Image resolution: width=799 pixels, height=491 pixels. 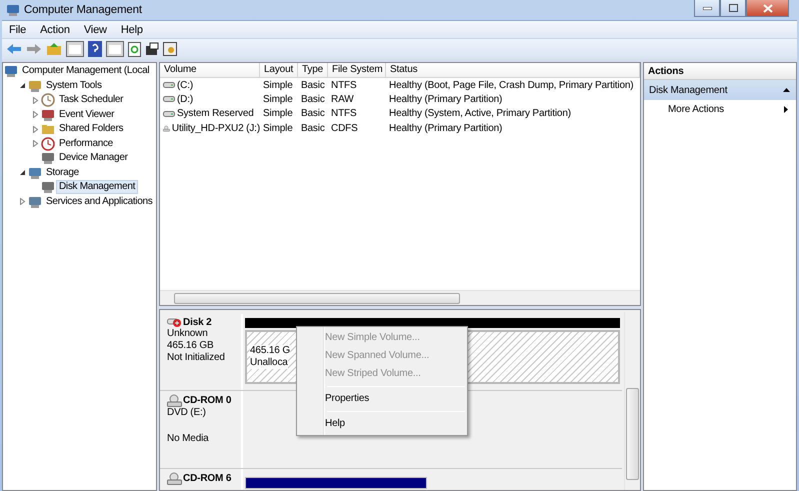 What do you see at coordinates (197, 322) in the screenshot?
I see `disk-name: Disk 2` at bounding box center [197, 322].